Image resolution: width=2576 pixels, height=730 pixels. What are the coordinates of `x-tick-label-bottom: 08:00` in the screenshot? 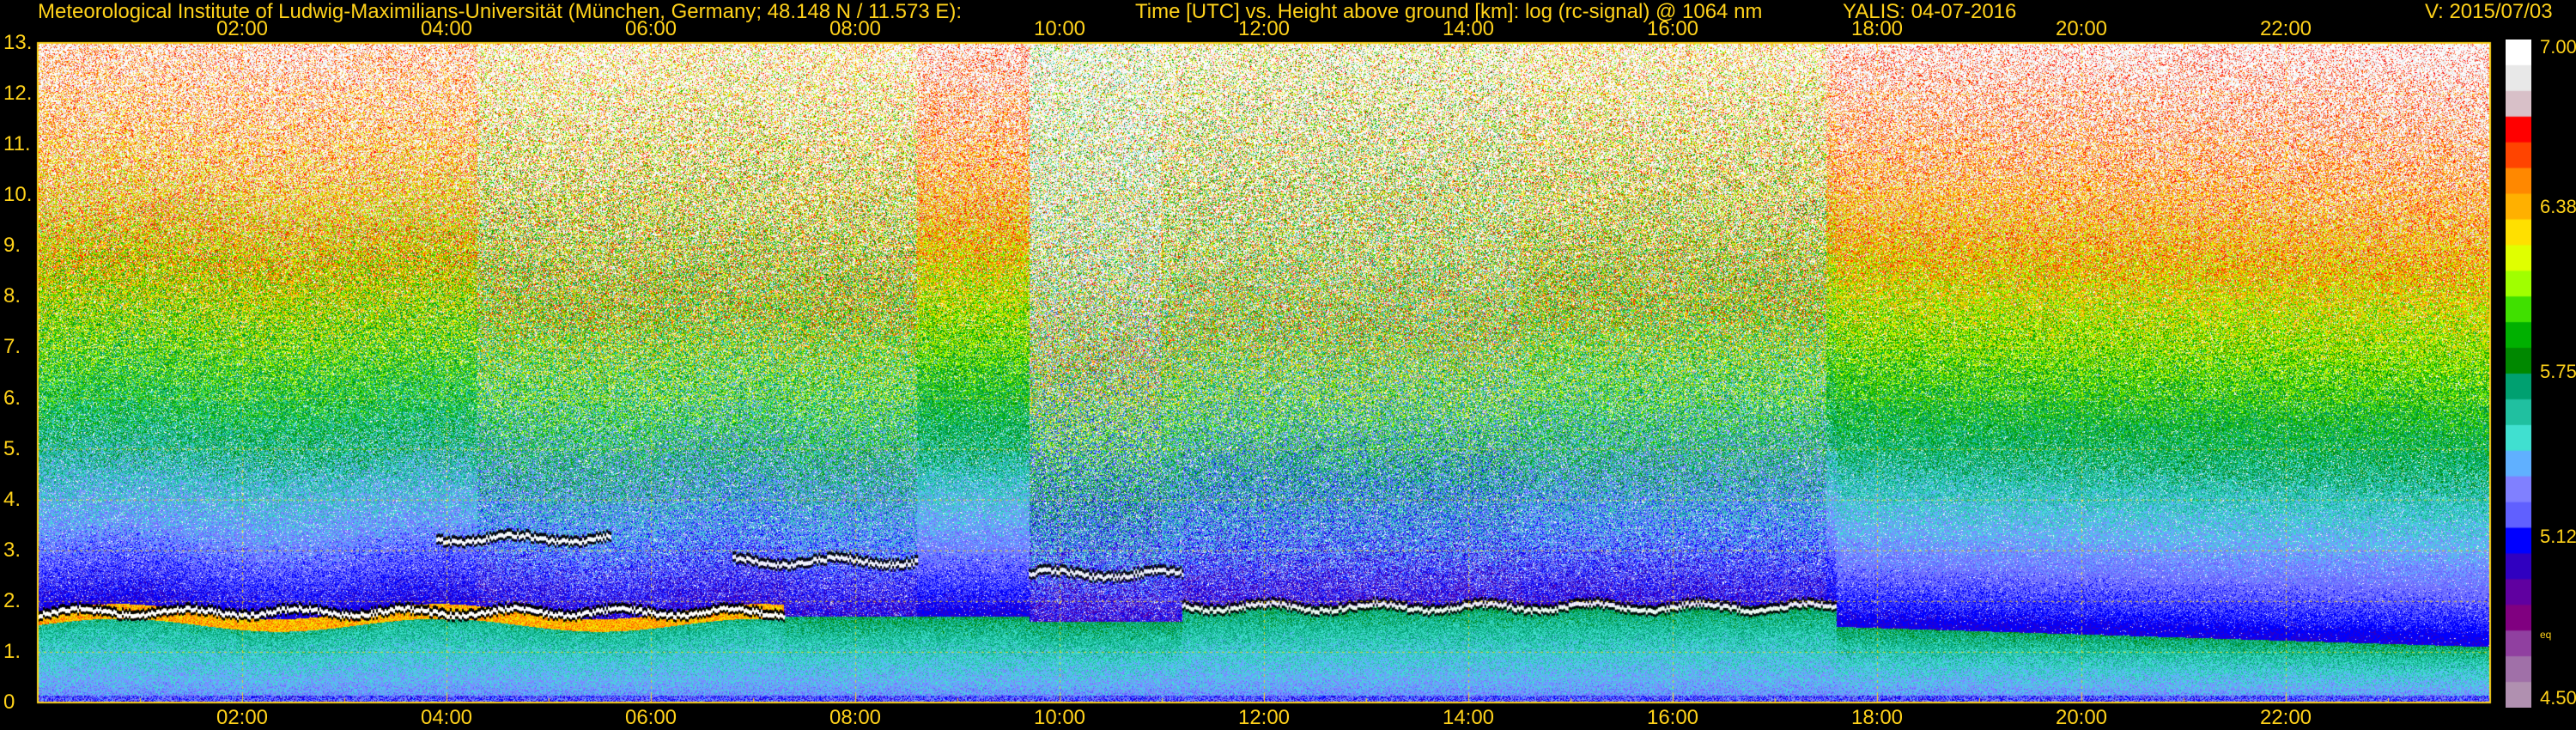 It's located at (856, 717).